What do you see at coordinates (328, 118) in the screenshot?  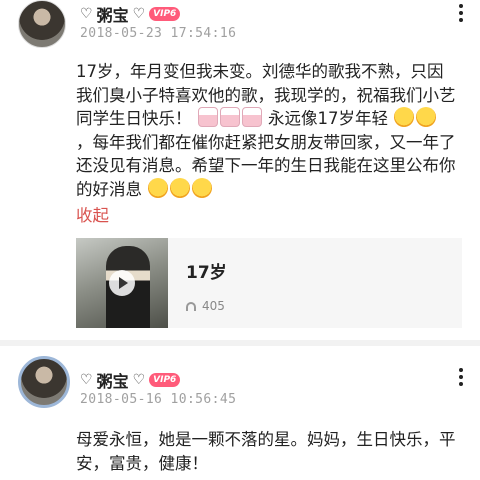 I see `post-text-part: 永远像17岁年轻` at bounding box center [328, 118].